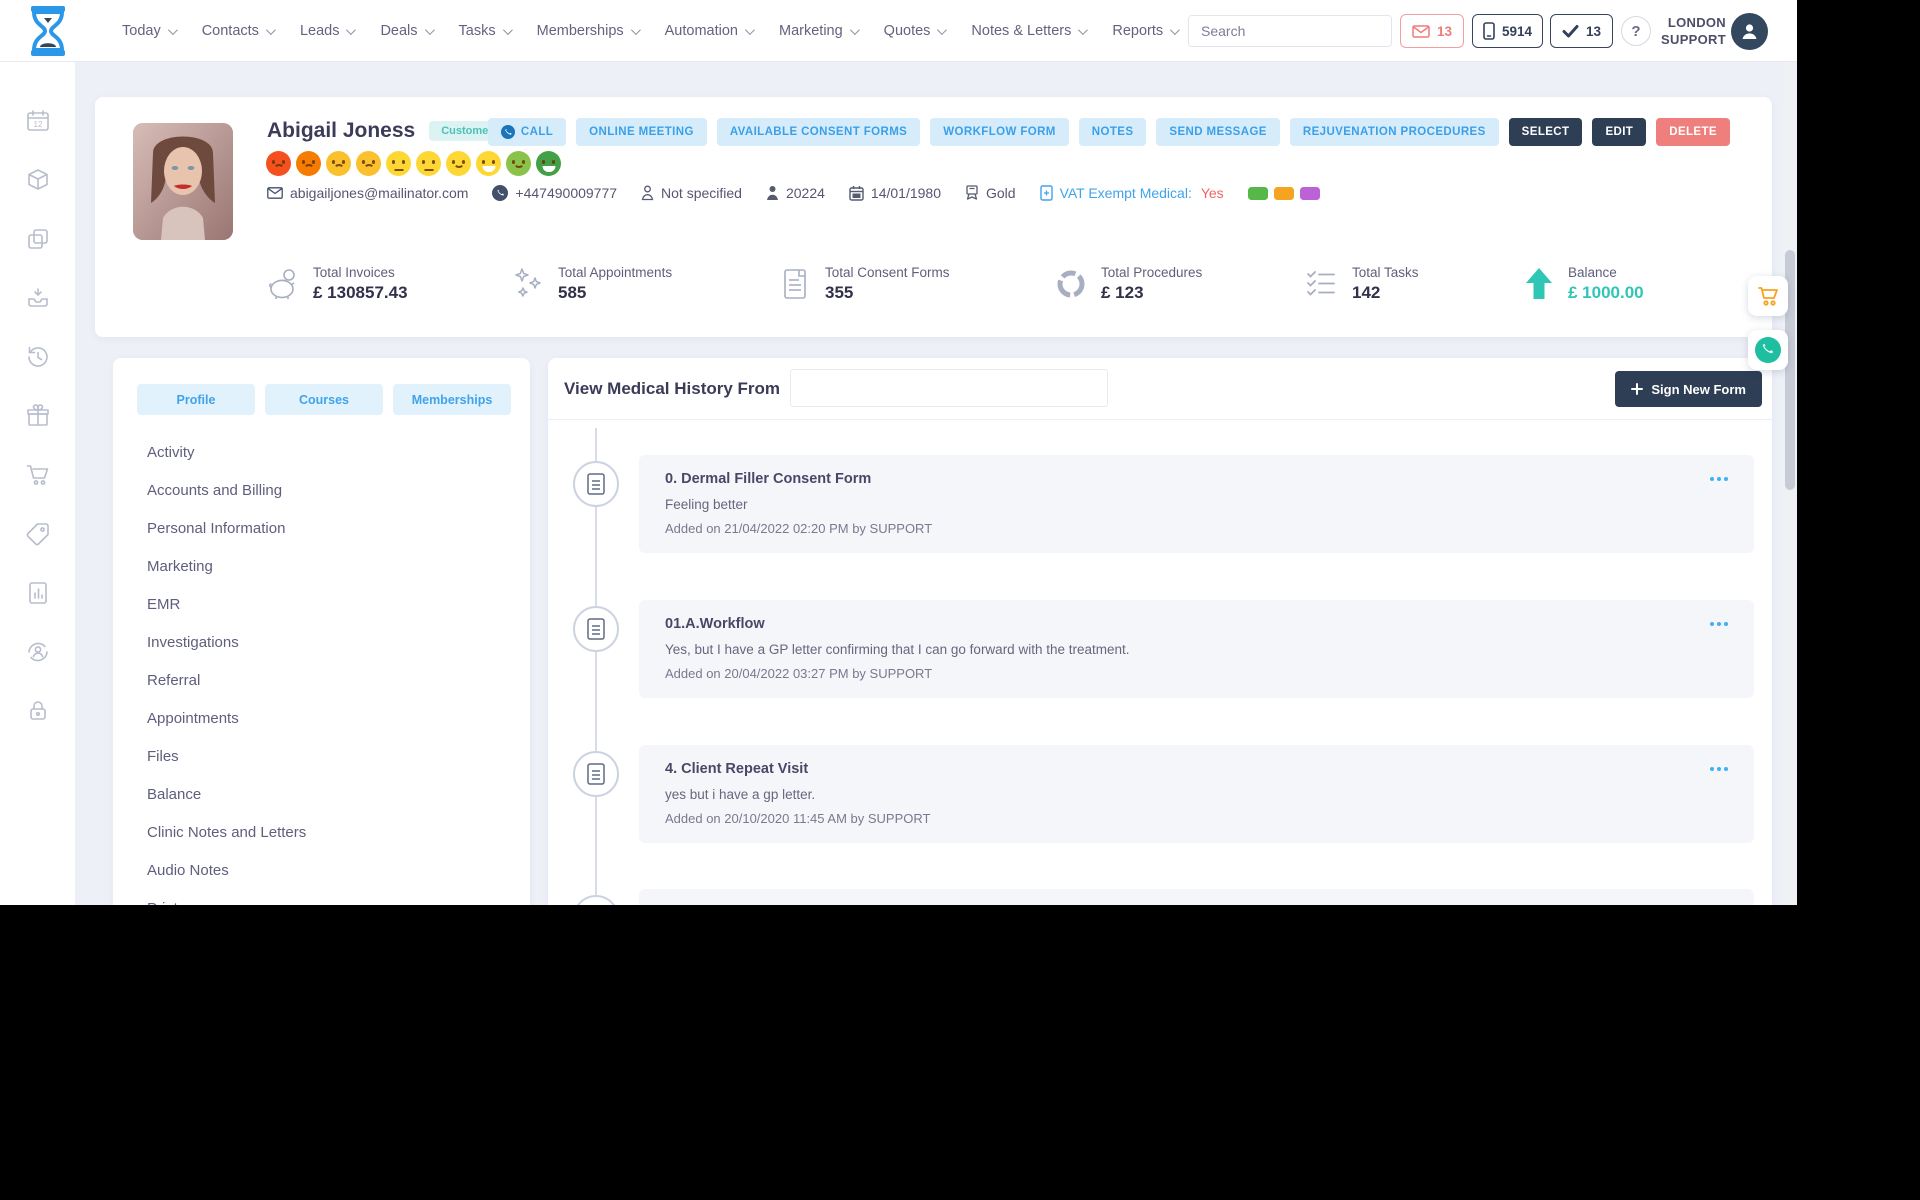  Describe the element at coordinates (1692, 31) in the screenshot. I see `logged-in-user: LONDON SUPPORT` at that location.